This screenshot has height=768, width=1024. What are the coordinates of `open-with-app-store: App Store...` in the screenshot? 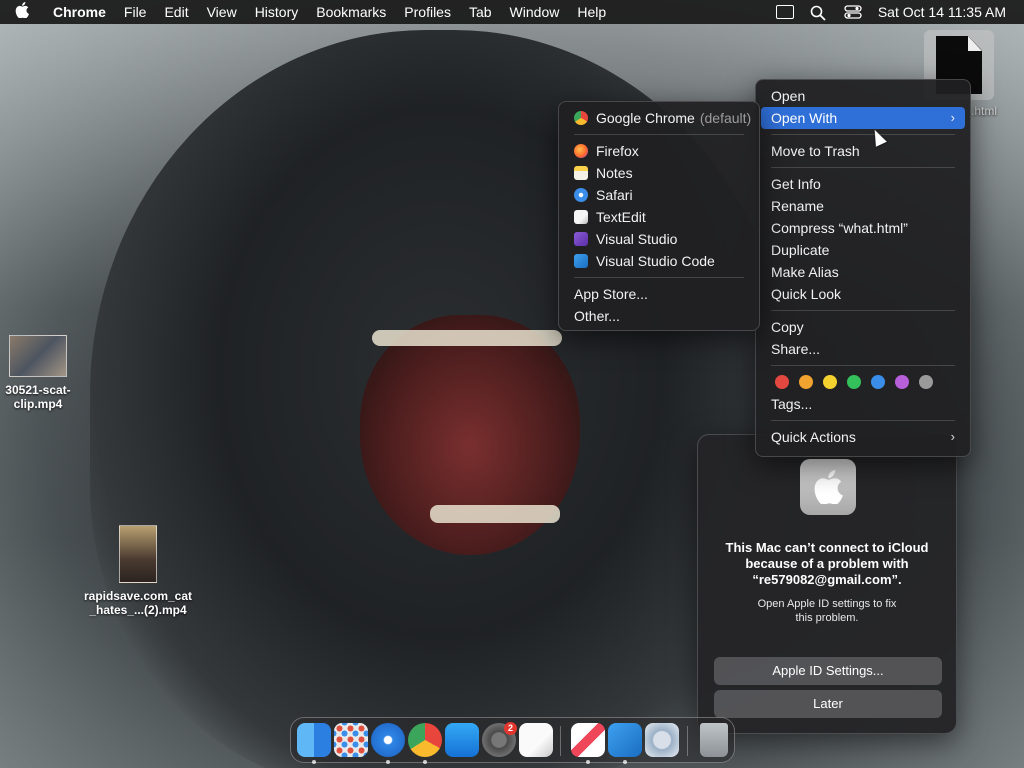 It's located at (659, 294).